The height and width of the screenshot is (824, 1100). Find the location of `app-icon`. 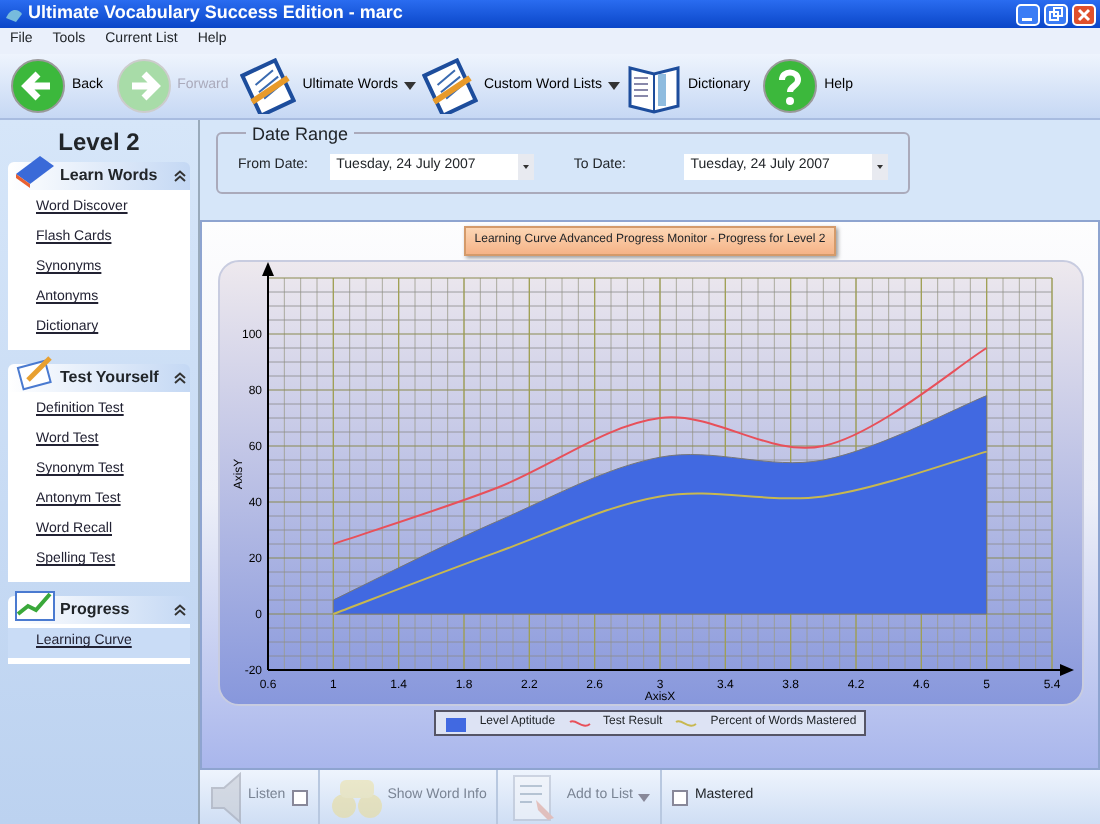

app-icon is located at coordinates (14, 14).